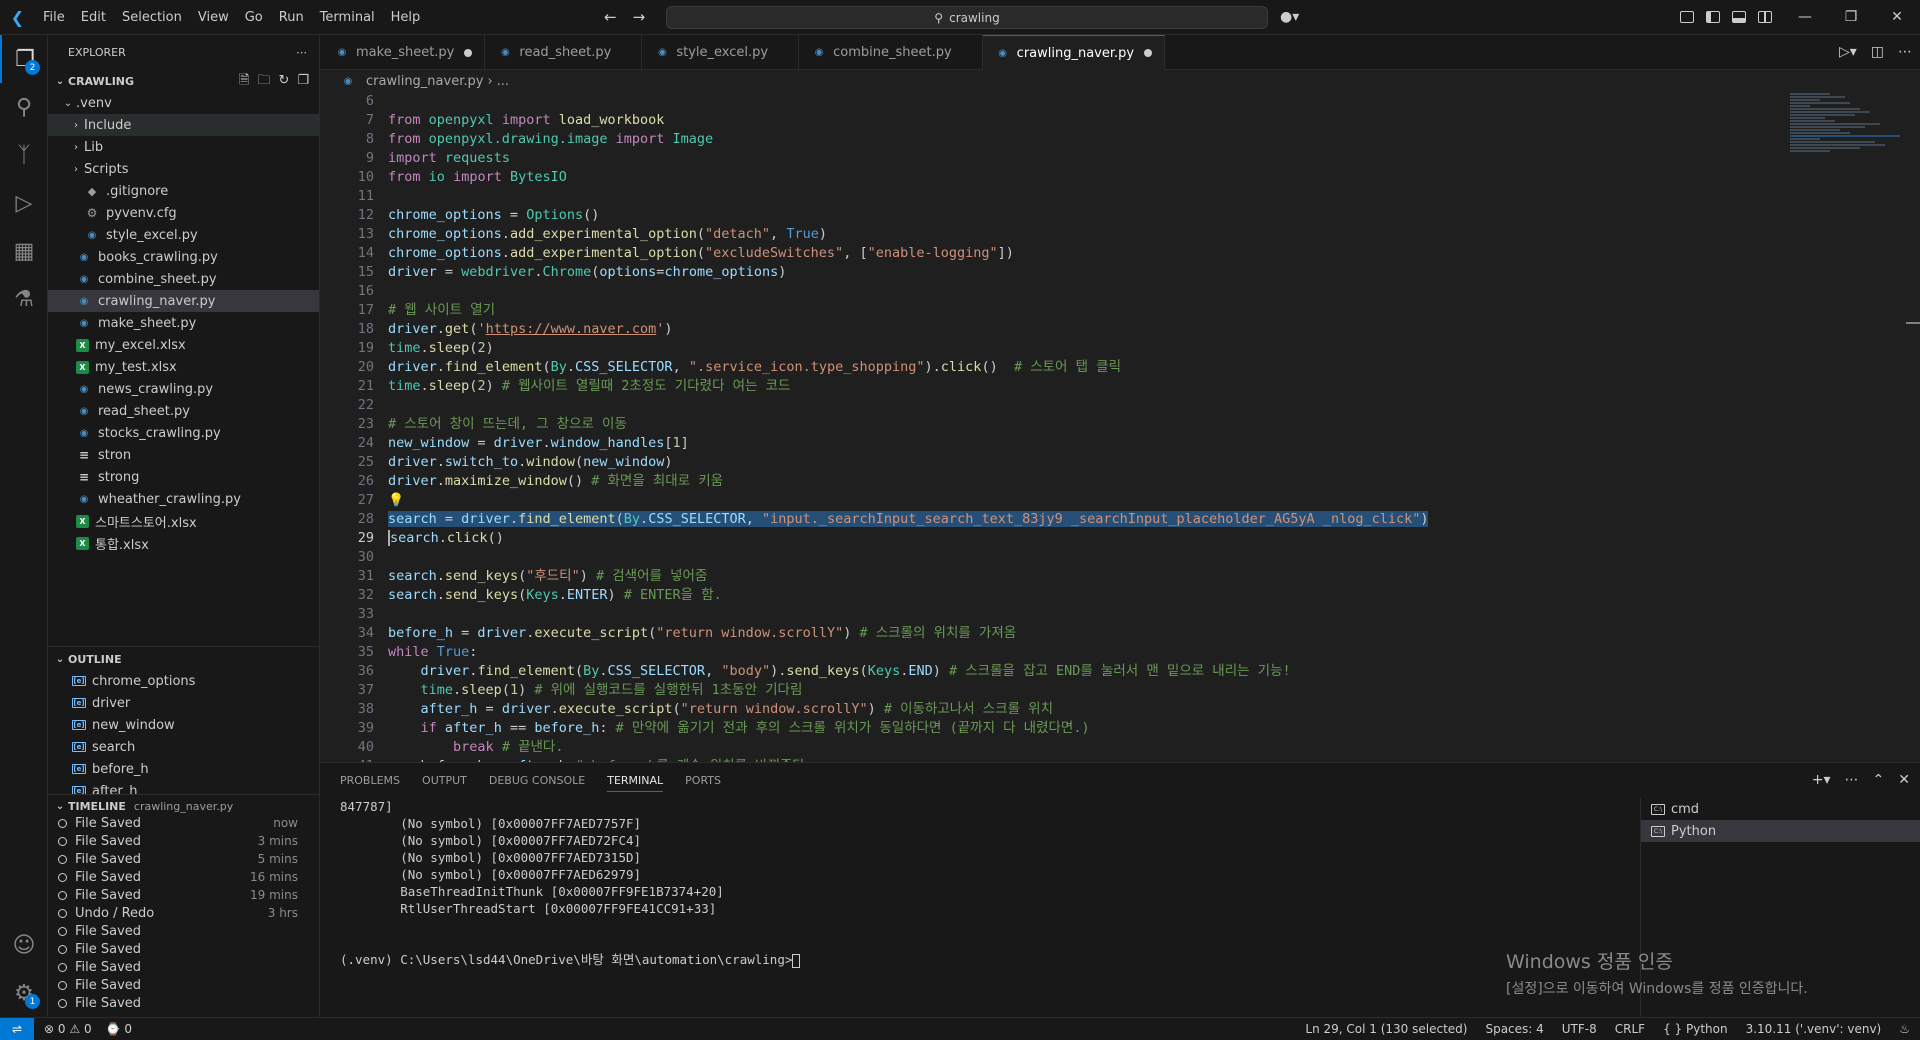 This screenshot has width=1920, height=1040. I want to click on menu-help: Help, so click(406, 17).